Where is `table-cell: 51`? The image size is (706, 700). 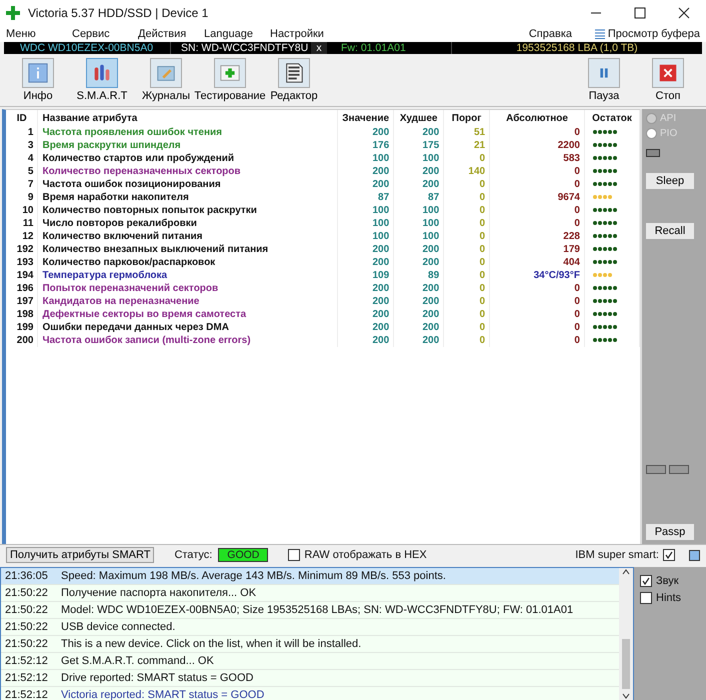 table-cell: 51 is located at coordinates (467, 132).